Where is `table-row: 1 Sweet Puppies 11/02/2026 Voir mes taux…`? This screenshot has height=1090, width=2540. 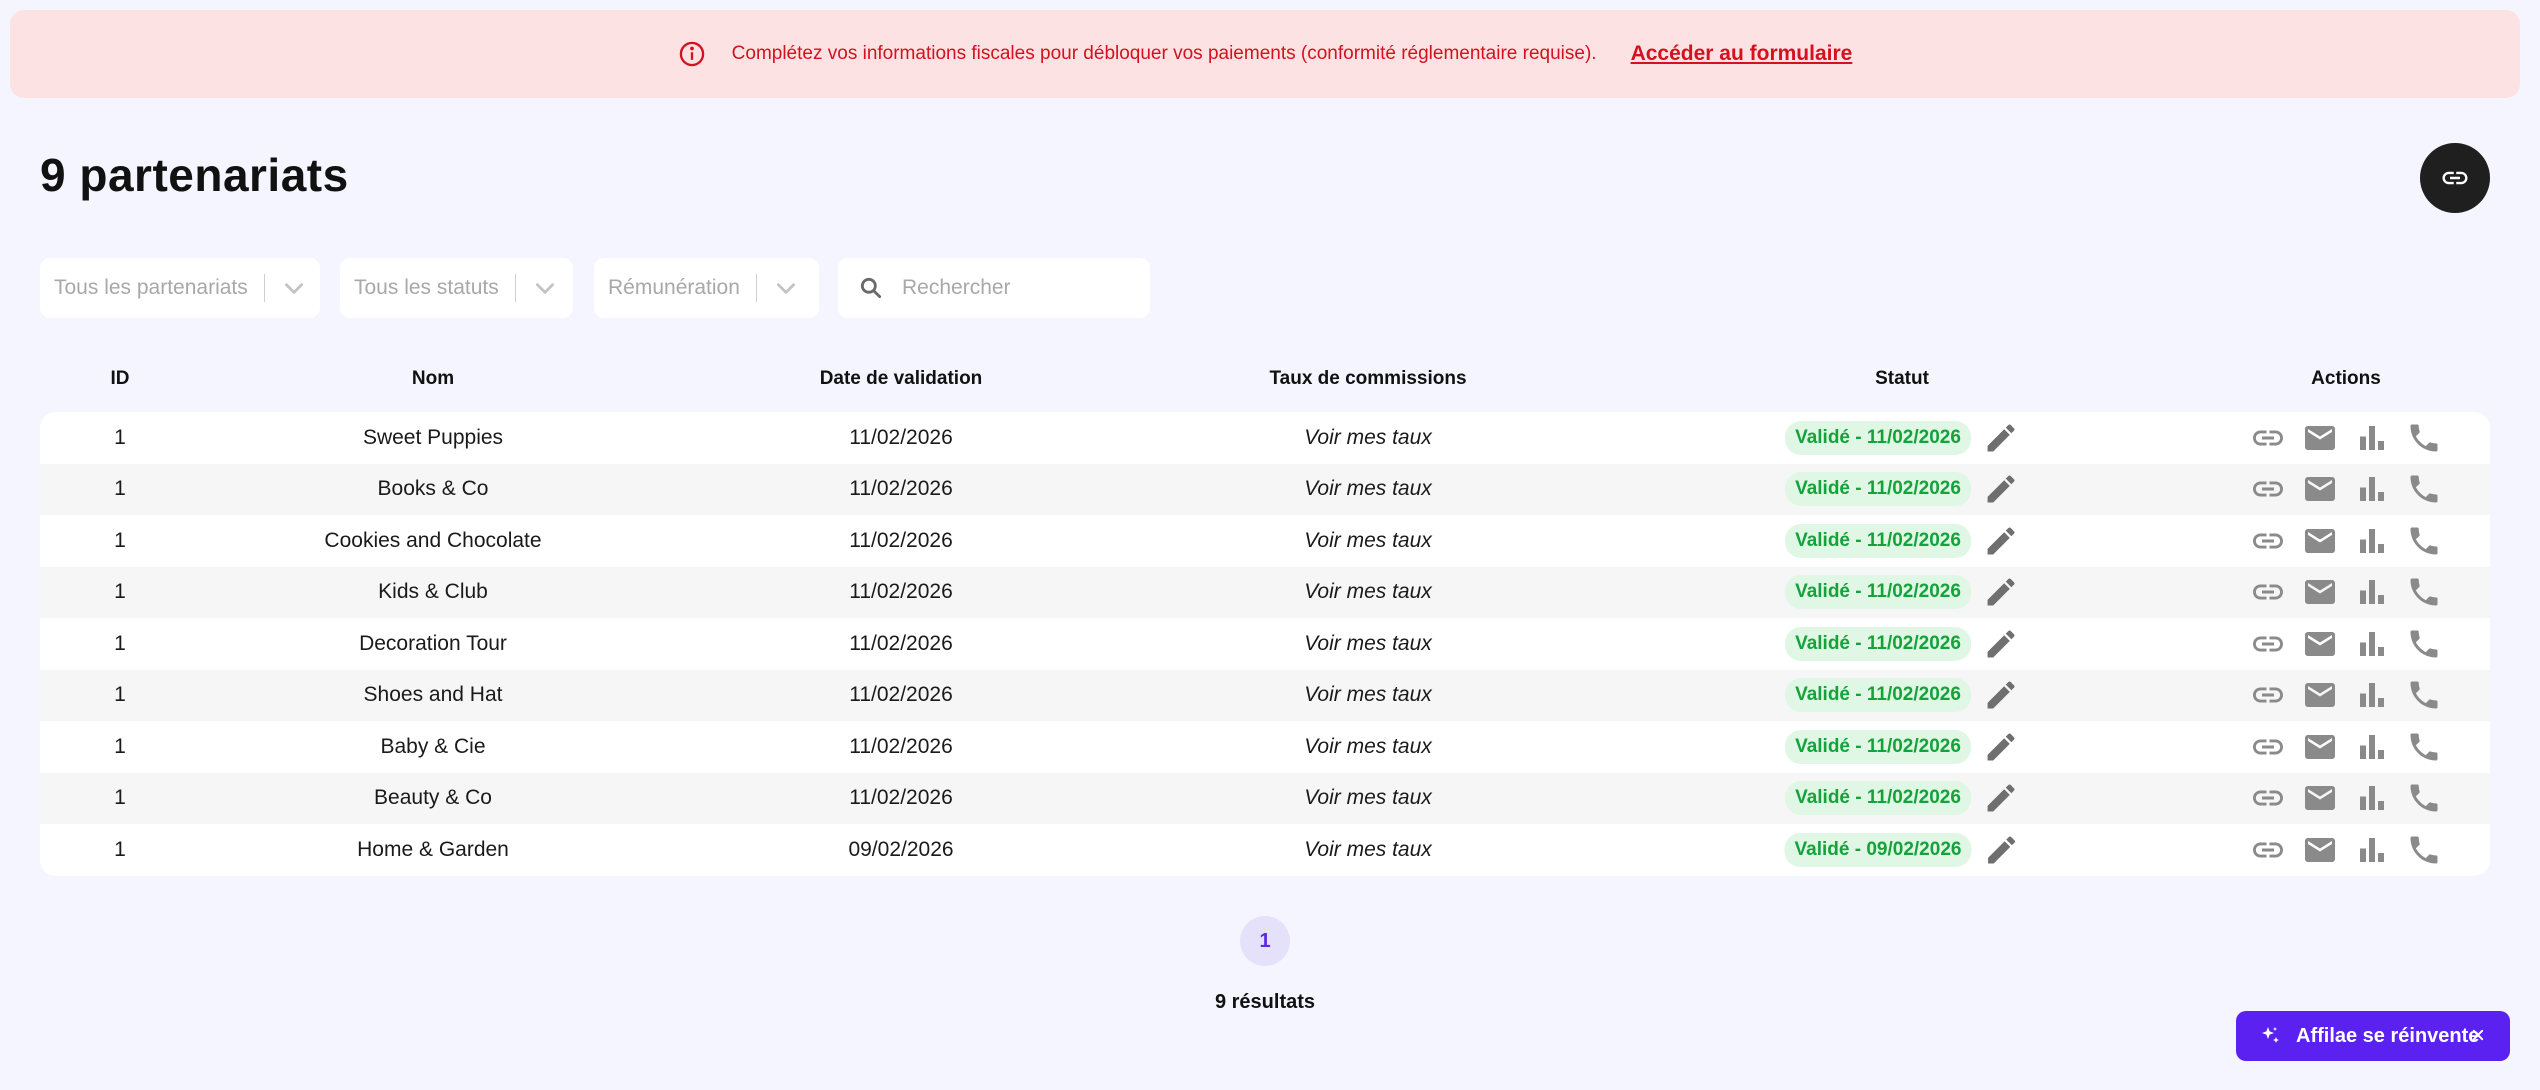 table-row: 1 Sweet Puppies 11/02/2026 Voir mes taux… is located at coordinates (1265, 438).